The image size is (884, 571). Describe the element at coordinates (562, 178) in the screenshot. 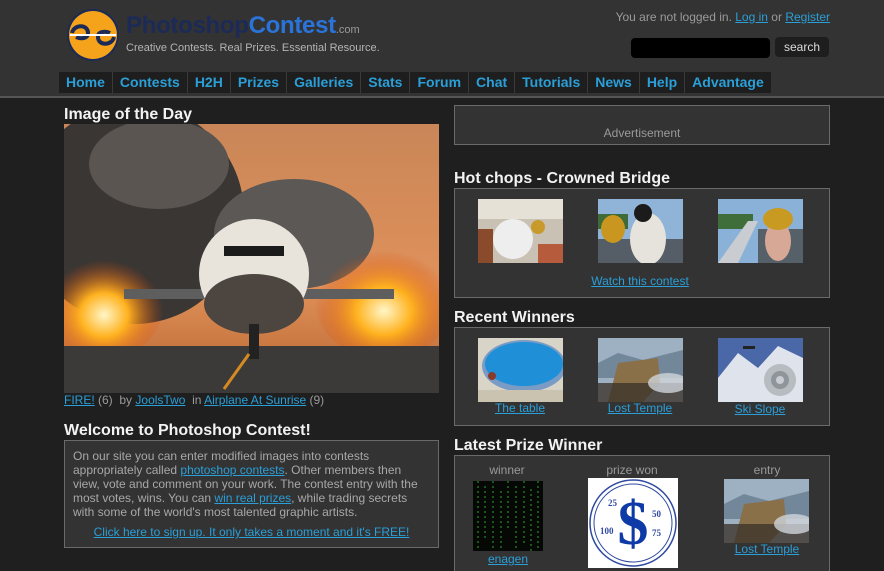

I see `hot-chops-heading: Hot chops - Crowned Bridge` at that location.